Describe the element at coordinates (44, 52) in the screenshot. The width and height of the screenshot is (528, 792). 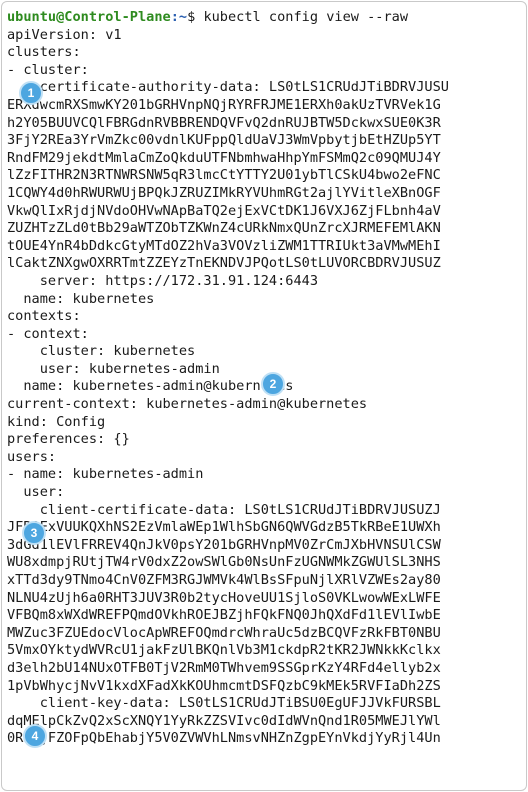
I see `output-line: clusters:` at that location.